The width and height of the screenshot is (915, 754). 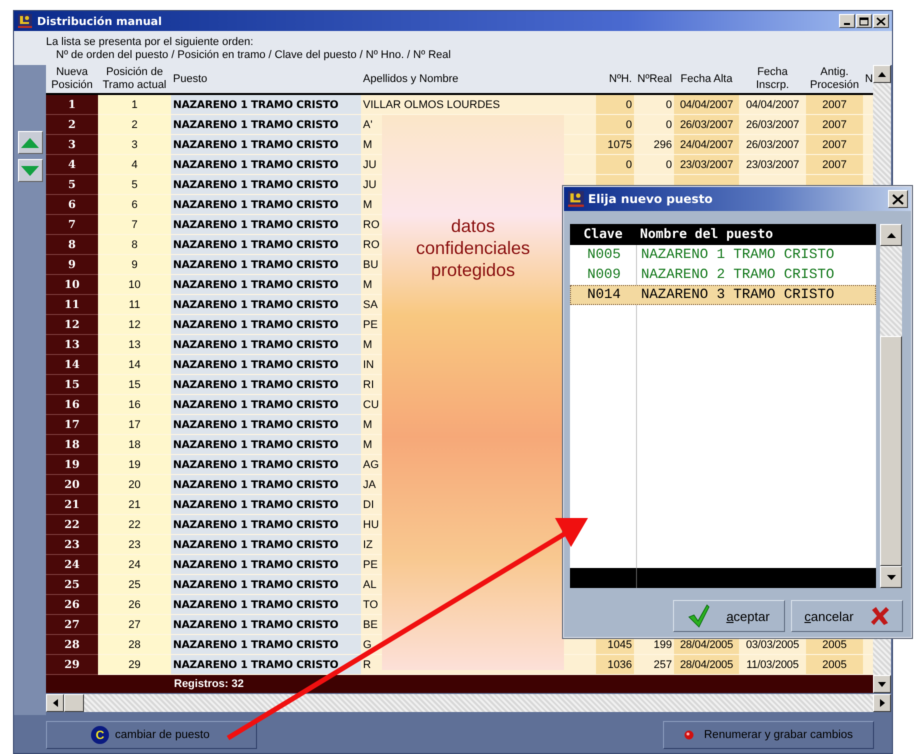 What do you see at coordinates (834, 79) in the screenshot?
I see `column-header: Antig. Procesión` at bounding box center [834, 79].